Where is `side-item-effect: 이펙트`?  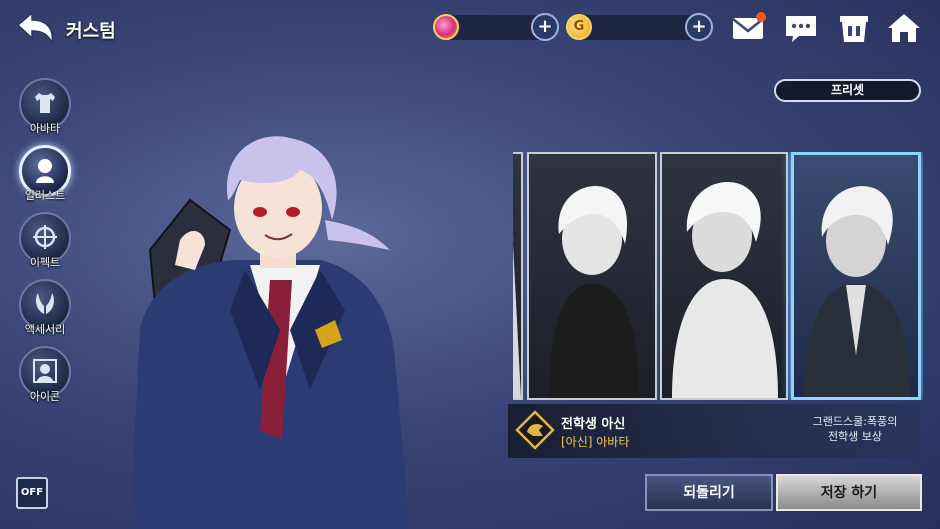 side-item-effect: 이펙트 is located at coordinates (45, 243).